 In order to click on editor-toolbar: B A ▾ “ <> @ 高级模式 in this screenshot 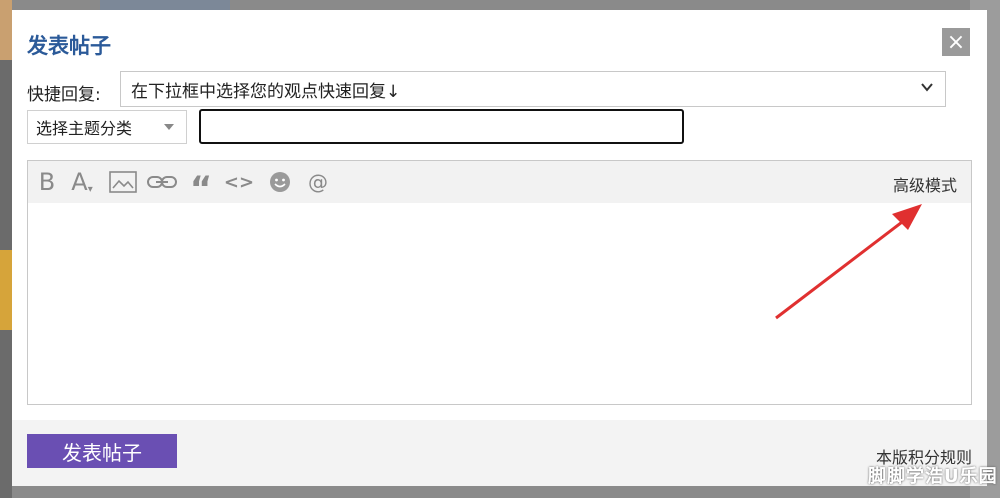, I will do `click(499, 185)`.